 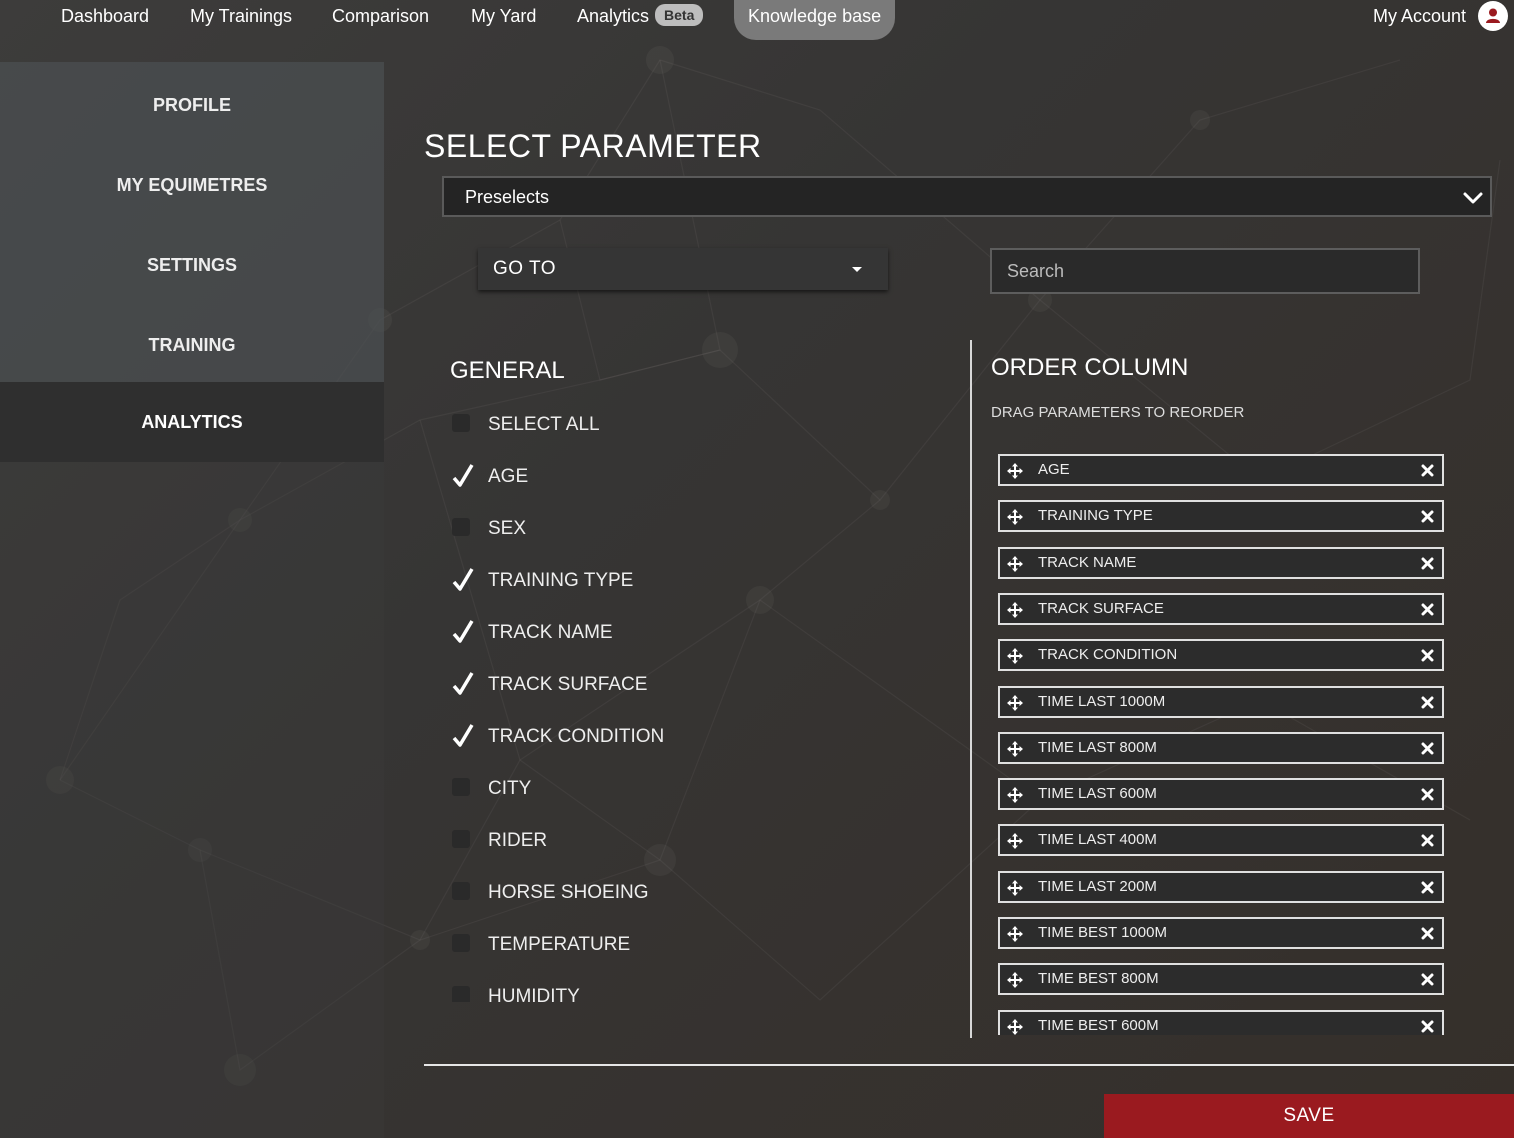 I want to click on order-item: TIME LAST 200M, so click(x=1221, y=886).